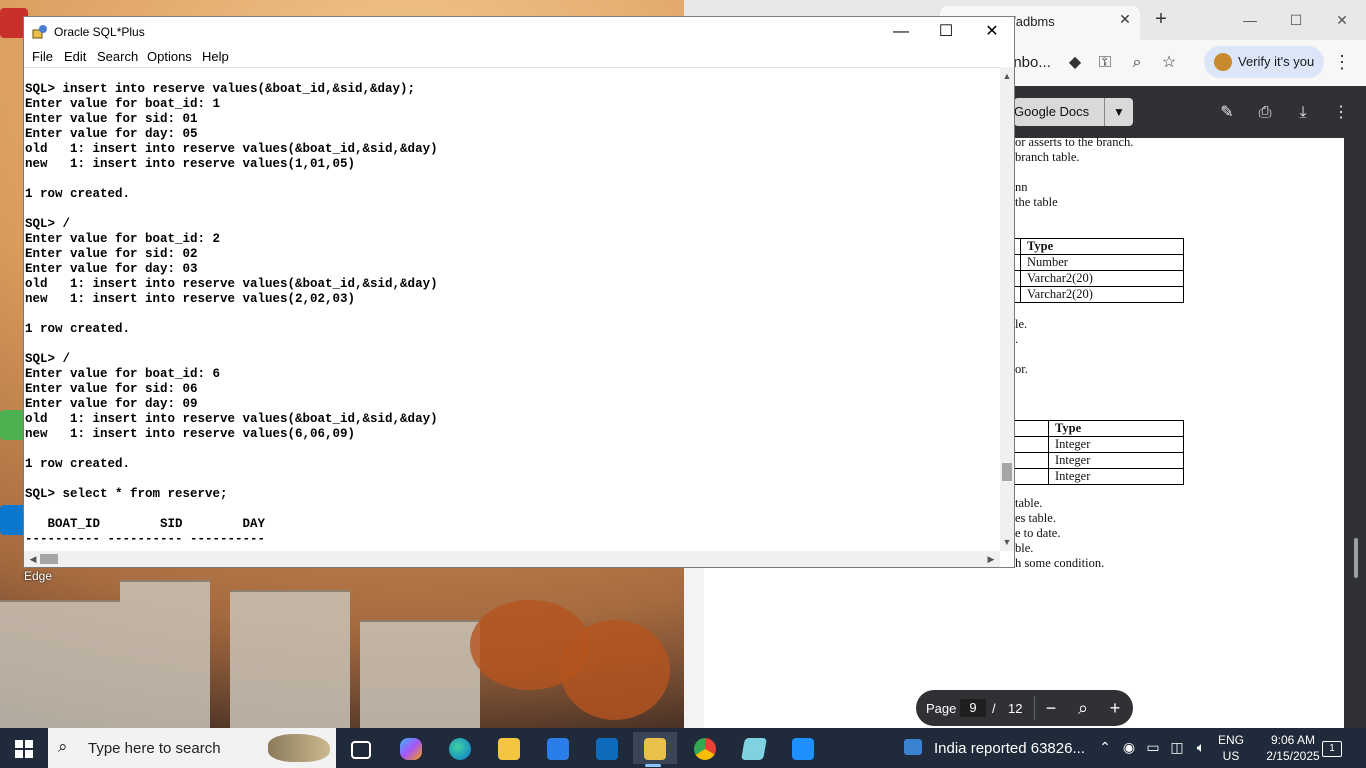 The image size is (1366, 768). What do you see at coordinates (192, 748) in the screenshot?
I see `taskbar-search: ⌕ Type here to search` at bounding box center [192, 748].